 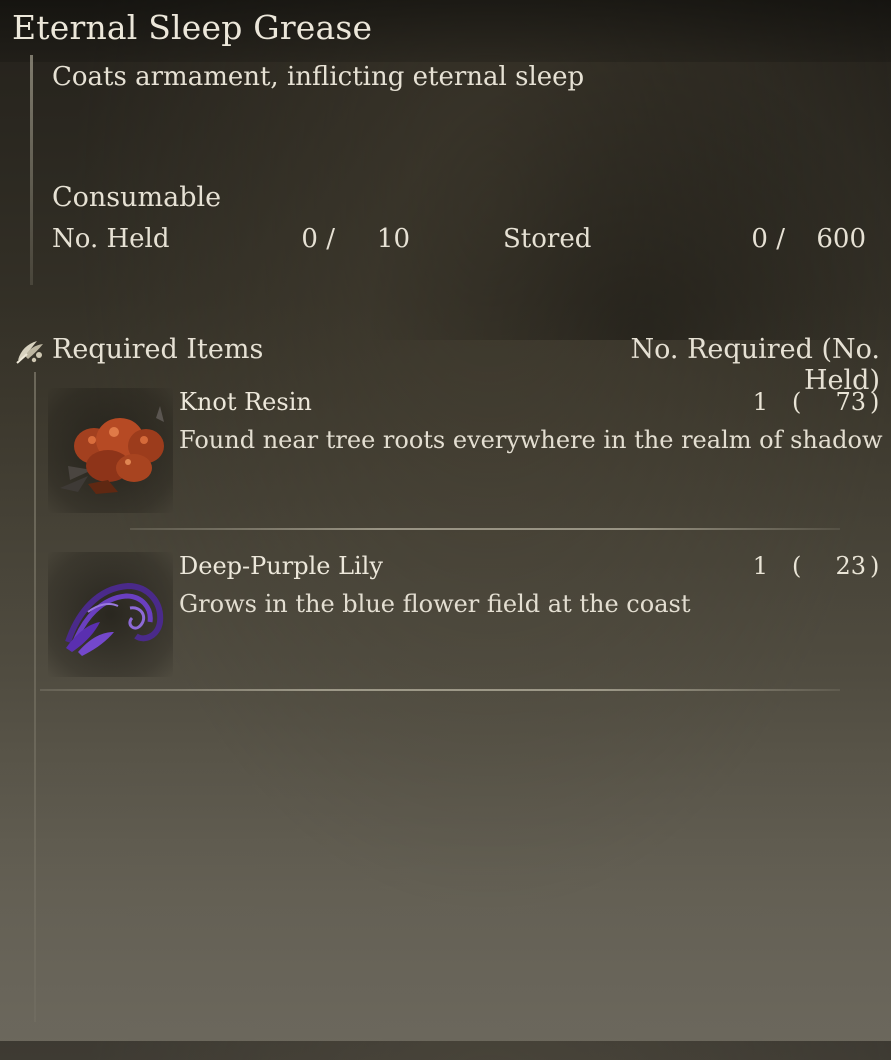 What do you see at coordinates (110, 614) in the screenshot?
I see `deep-purple-lily-icon` at bounding box center [110, 614].